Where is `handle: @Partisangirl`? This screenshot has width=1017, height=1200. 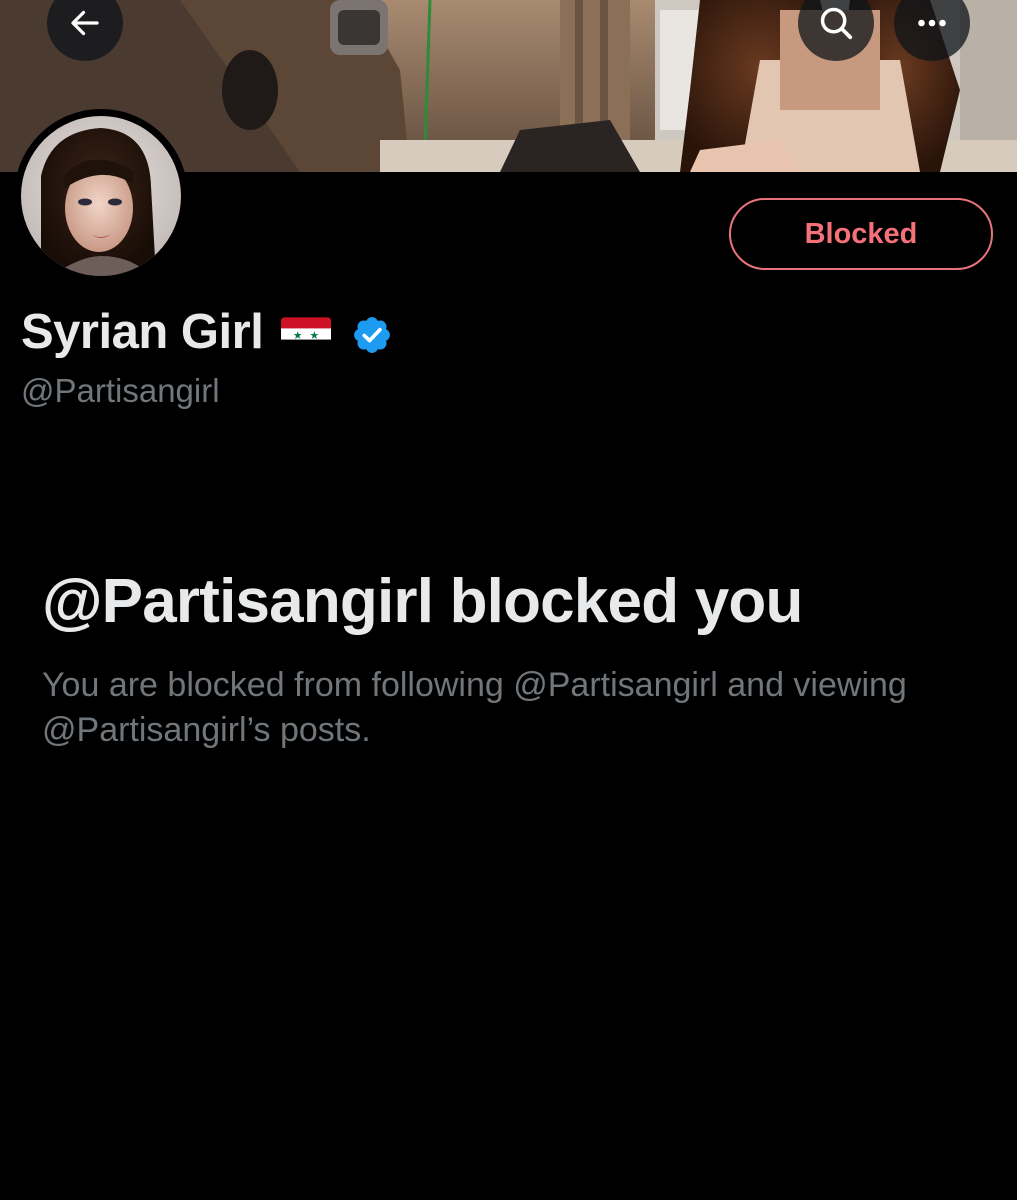 handle: @Partisangirl is located at coordinates (120, 390).